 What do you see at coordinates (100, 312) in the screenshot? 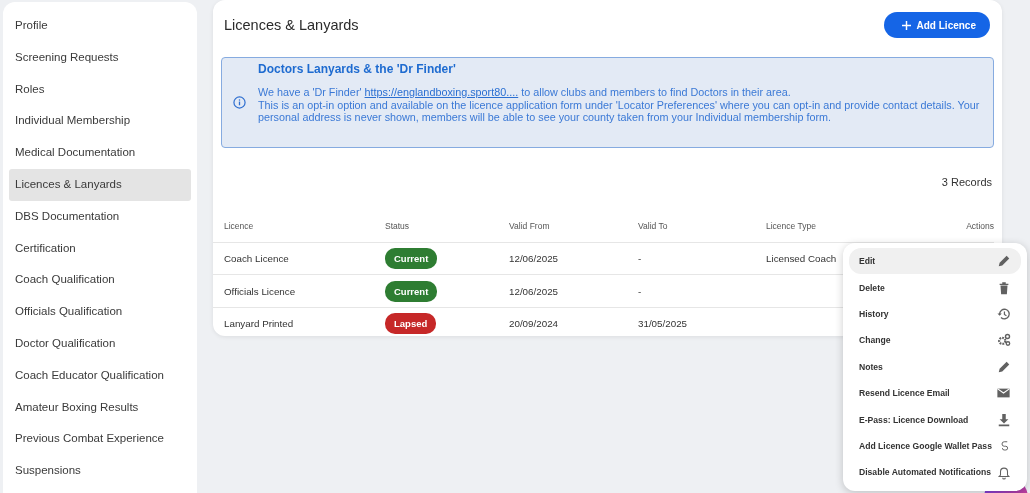
I see `sidebar-item: Officials Qualification` at bounding box center [100, 312].